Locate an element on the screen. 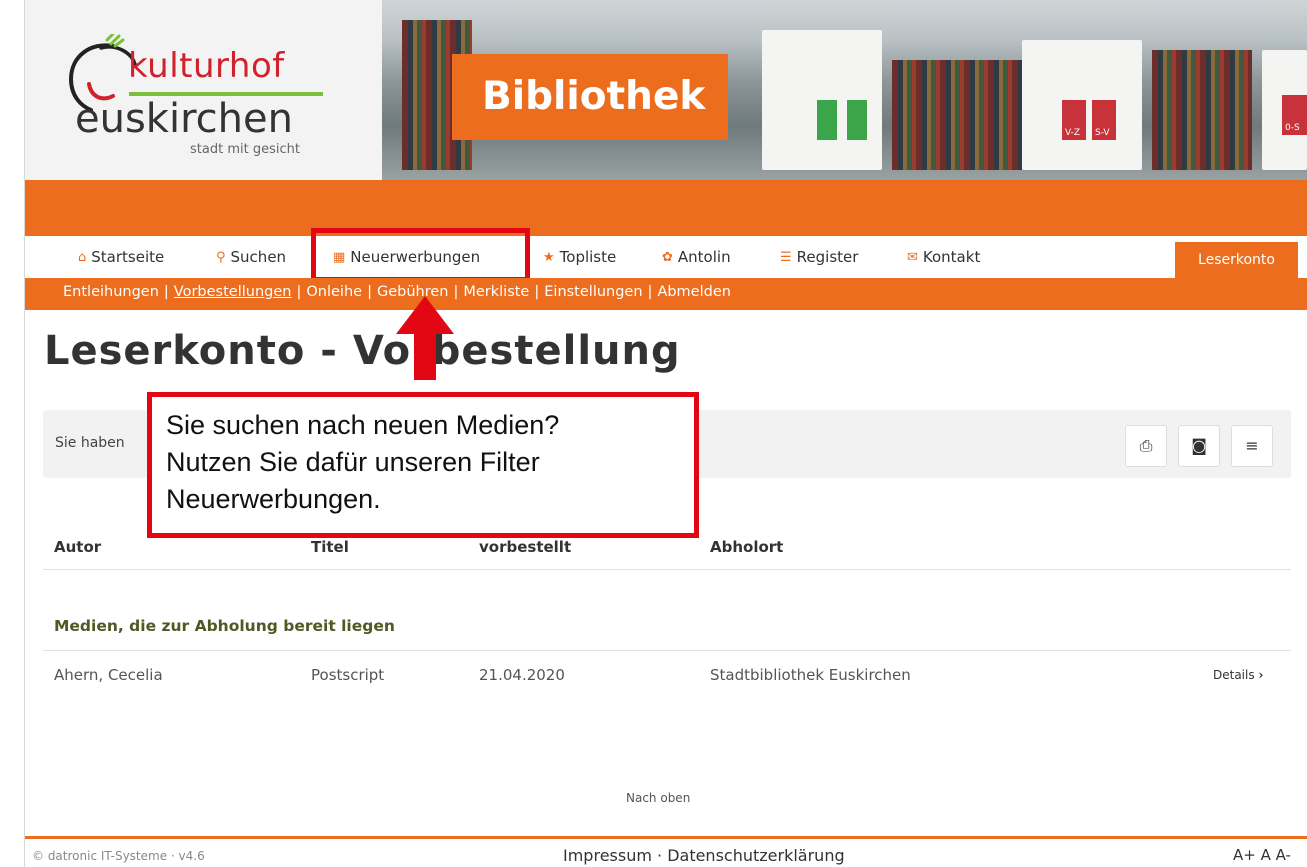 The width and height of the screenshot is (1307, 867). column-header-titel: Titel is located at coordinates (330, 547).